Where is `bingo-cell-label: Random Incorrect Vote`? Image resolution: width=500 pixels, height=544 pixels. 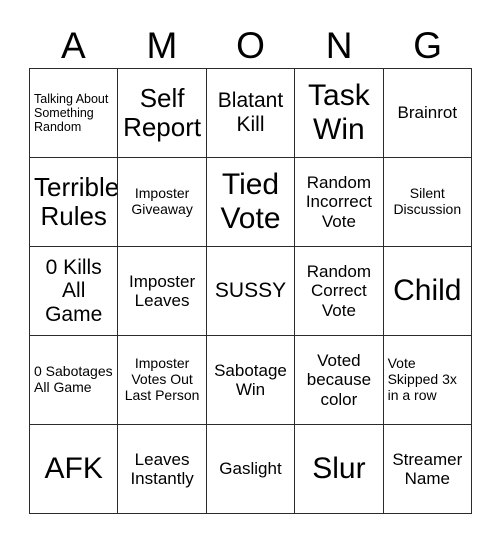 bingo-cell-label: Random Incorrect Vote is located at coordinates (338, 202).